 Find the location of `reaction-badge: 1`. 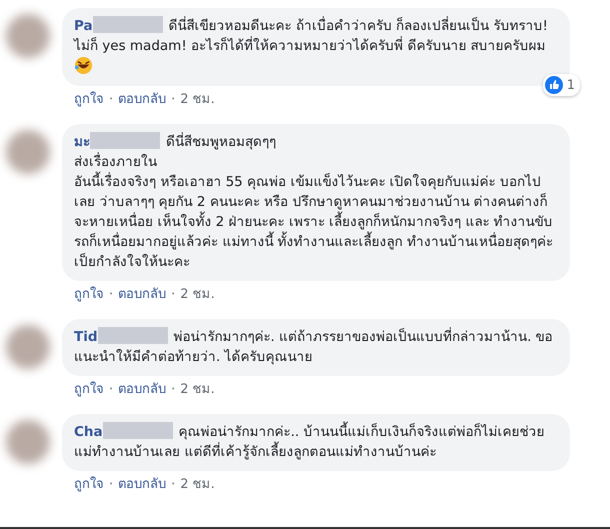

reaction-badge: 1 is located at coordinates (561, 85).